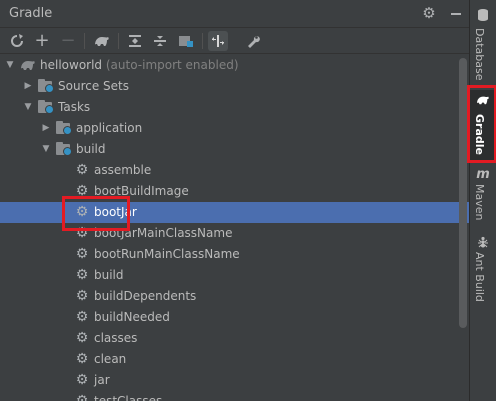 The width and height of the screenshot is (496, 401). I want to click on add-icon: +, so click(42, 41).